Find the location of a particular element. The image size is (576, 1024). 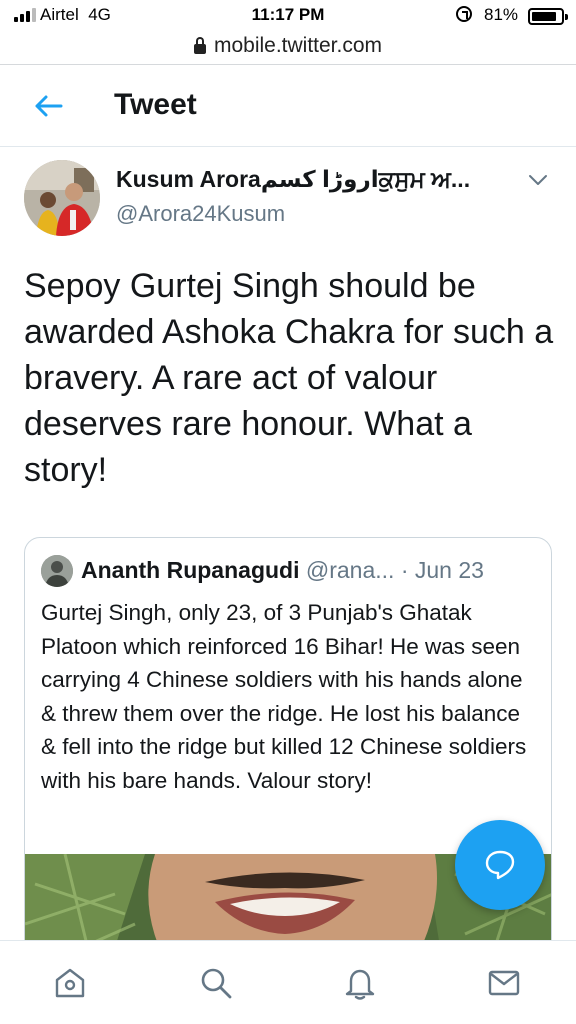

chevron-down-icon is located at coordinates (538, 180).